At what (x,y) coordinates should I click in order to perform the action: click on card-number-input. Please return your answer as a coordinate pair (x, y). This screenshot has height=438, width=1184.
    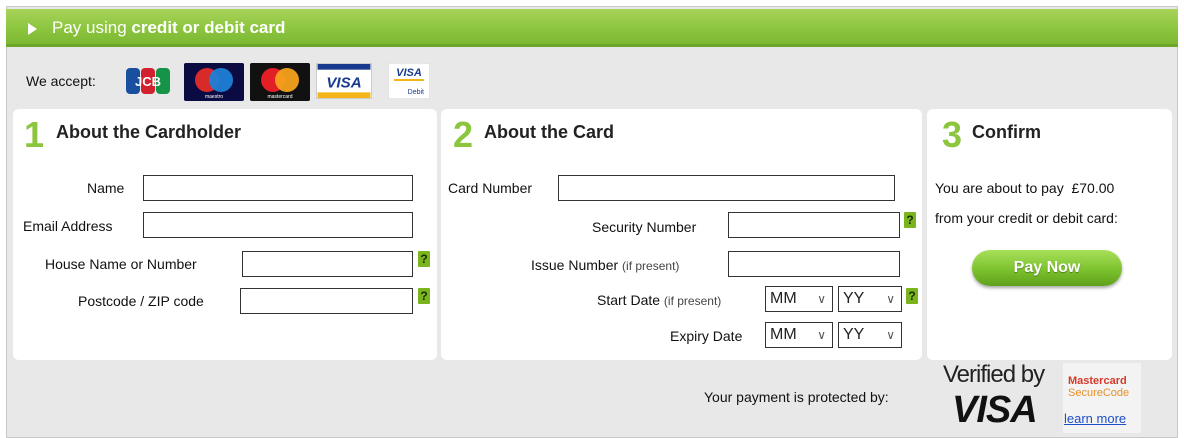
    Looking at the image, I should click on (726, 188).